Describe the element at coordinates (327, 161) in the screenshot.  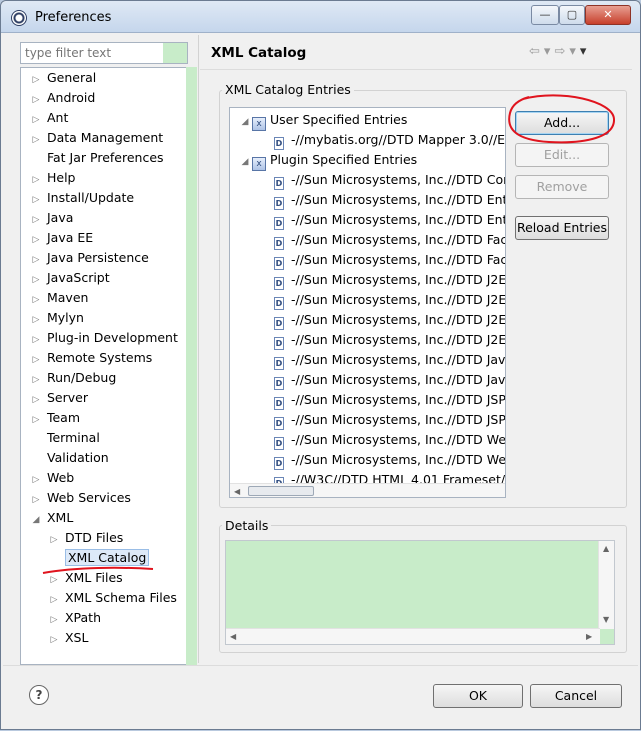
I see `catalog-category-row: ◢ x Plugin Specified Entries` at that location.